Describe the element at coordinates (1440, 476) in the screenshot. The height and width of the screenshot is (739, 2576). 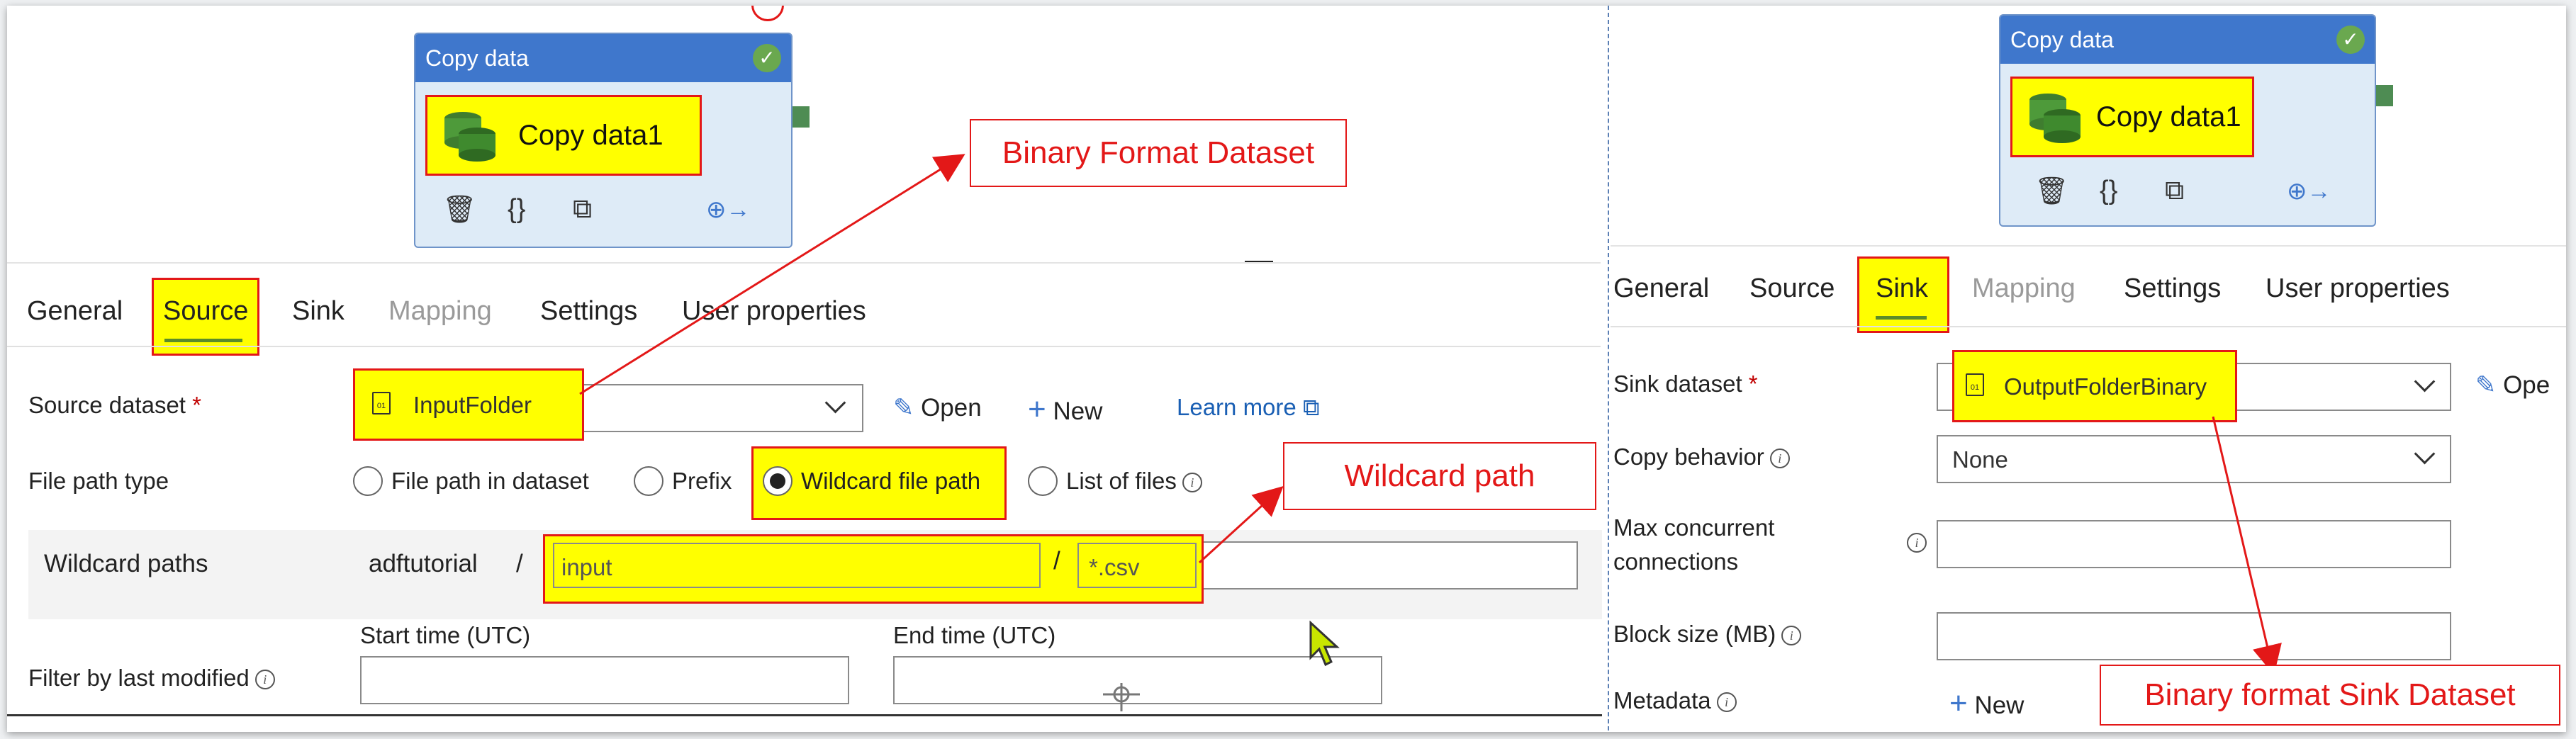
I see `callout-wildcard-path: Wildcard path` at that location.